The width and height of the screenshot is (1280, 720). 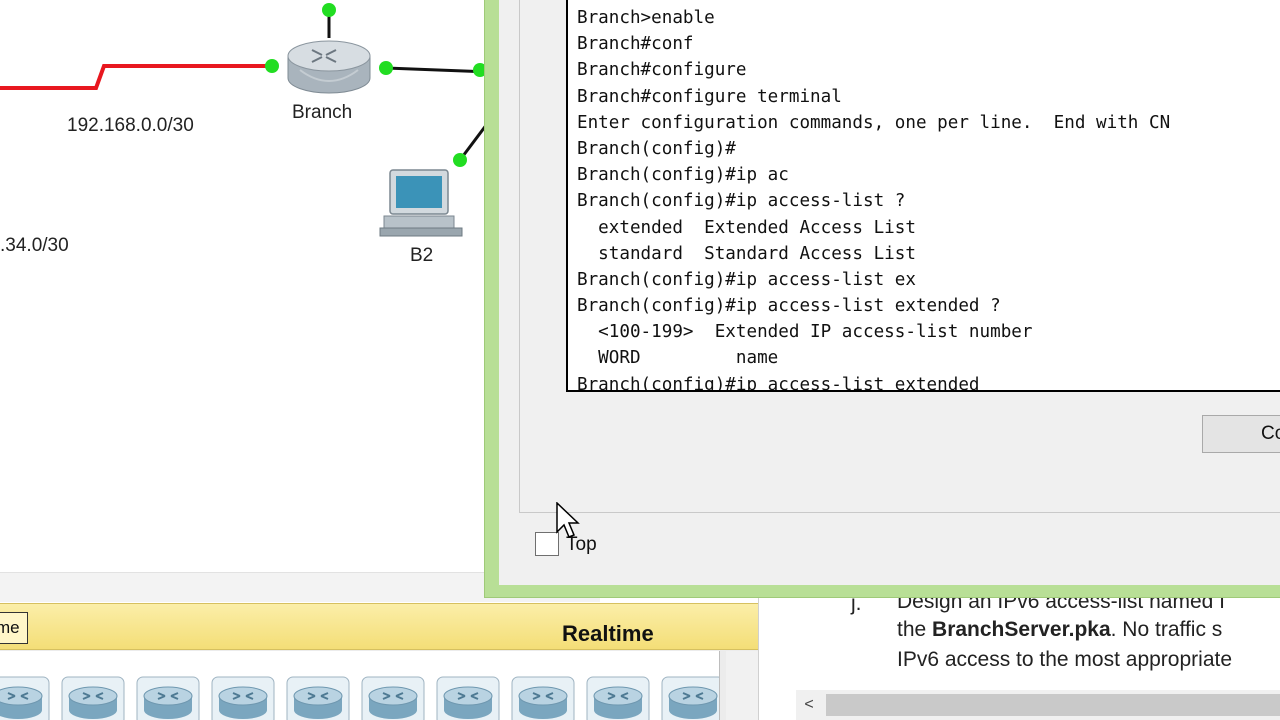 I want to click on terminal-line: Branch#conf, so click(x=635, y=44).